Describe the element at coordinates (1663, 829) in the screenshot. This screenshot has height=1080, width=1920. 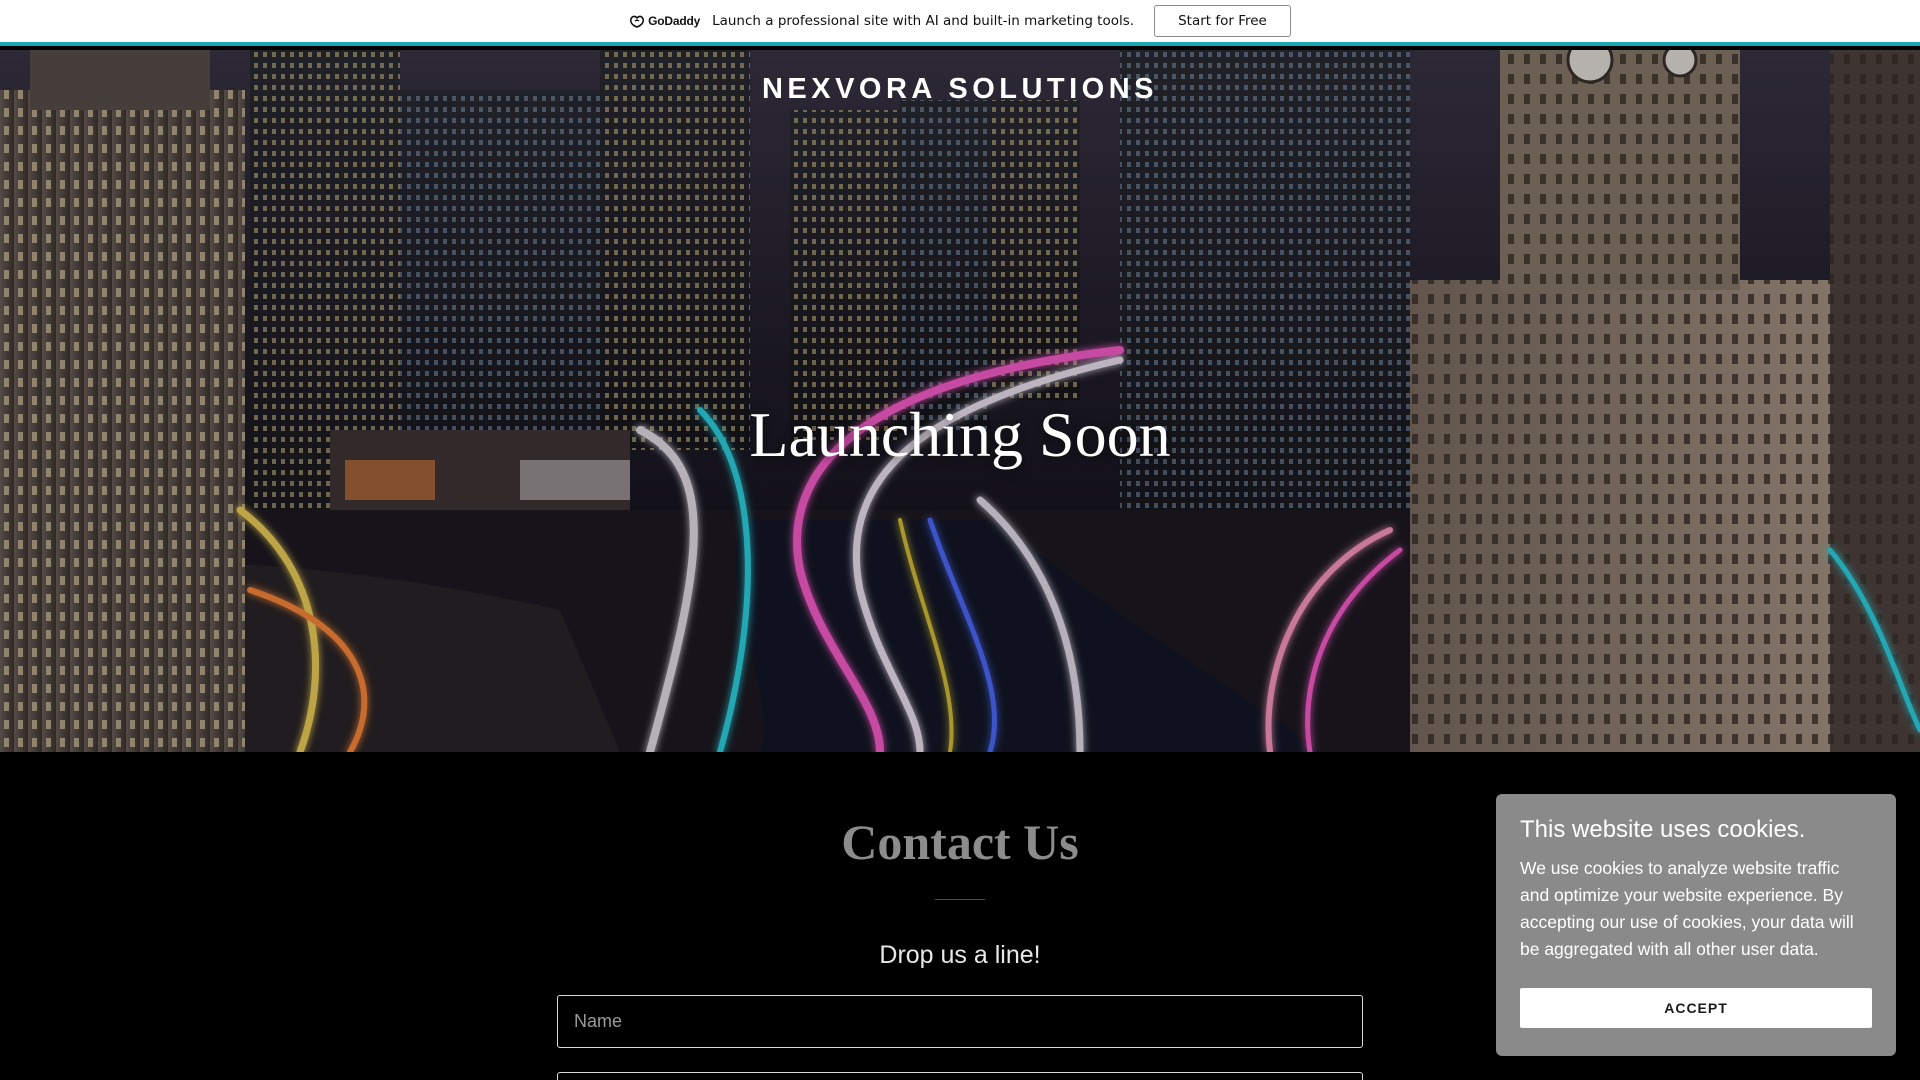
I see `cookie-title: This website uses cookies.` at that location.